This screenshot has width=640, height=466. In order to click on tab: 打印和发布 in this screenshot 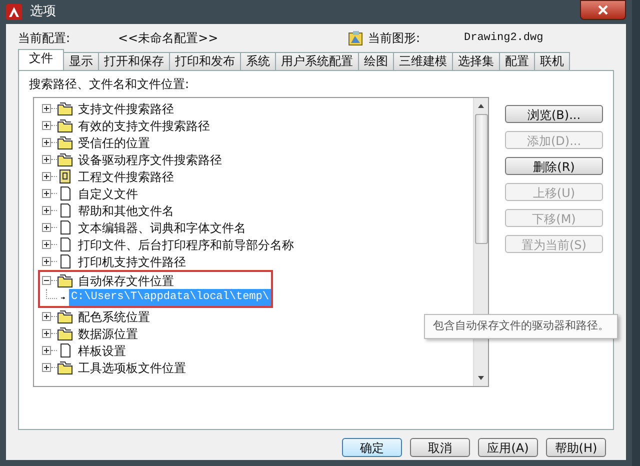, I will do `click(205, 61)`.